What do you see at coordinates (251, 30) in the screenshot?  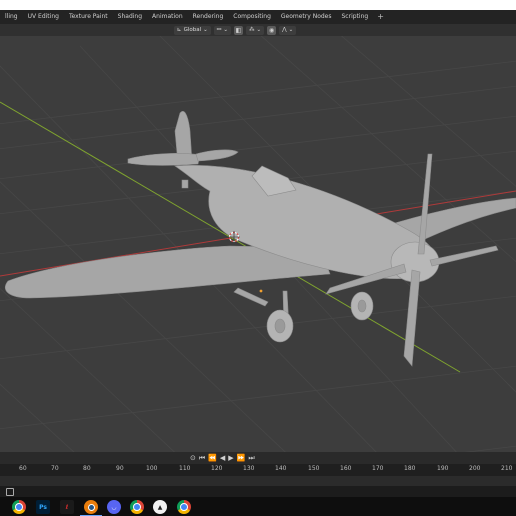 I see `snap-target-icon: ⁂` at bounding box center [251, 30].